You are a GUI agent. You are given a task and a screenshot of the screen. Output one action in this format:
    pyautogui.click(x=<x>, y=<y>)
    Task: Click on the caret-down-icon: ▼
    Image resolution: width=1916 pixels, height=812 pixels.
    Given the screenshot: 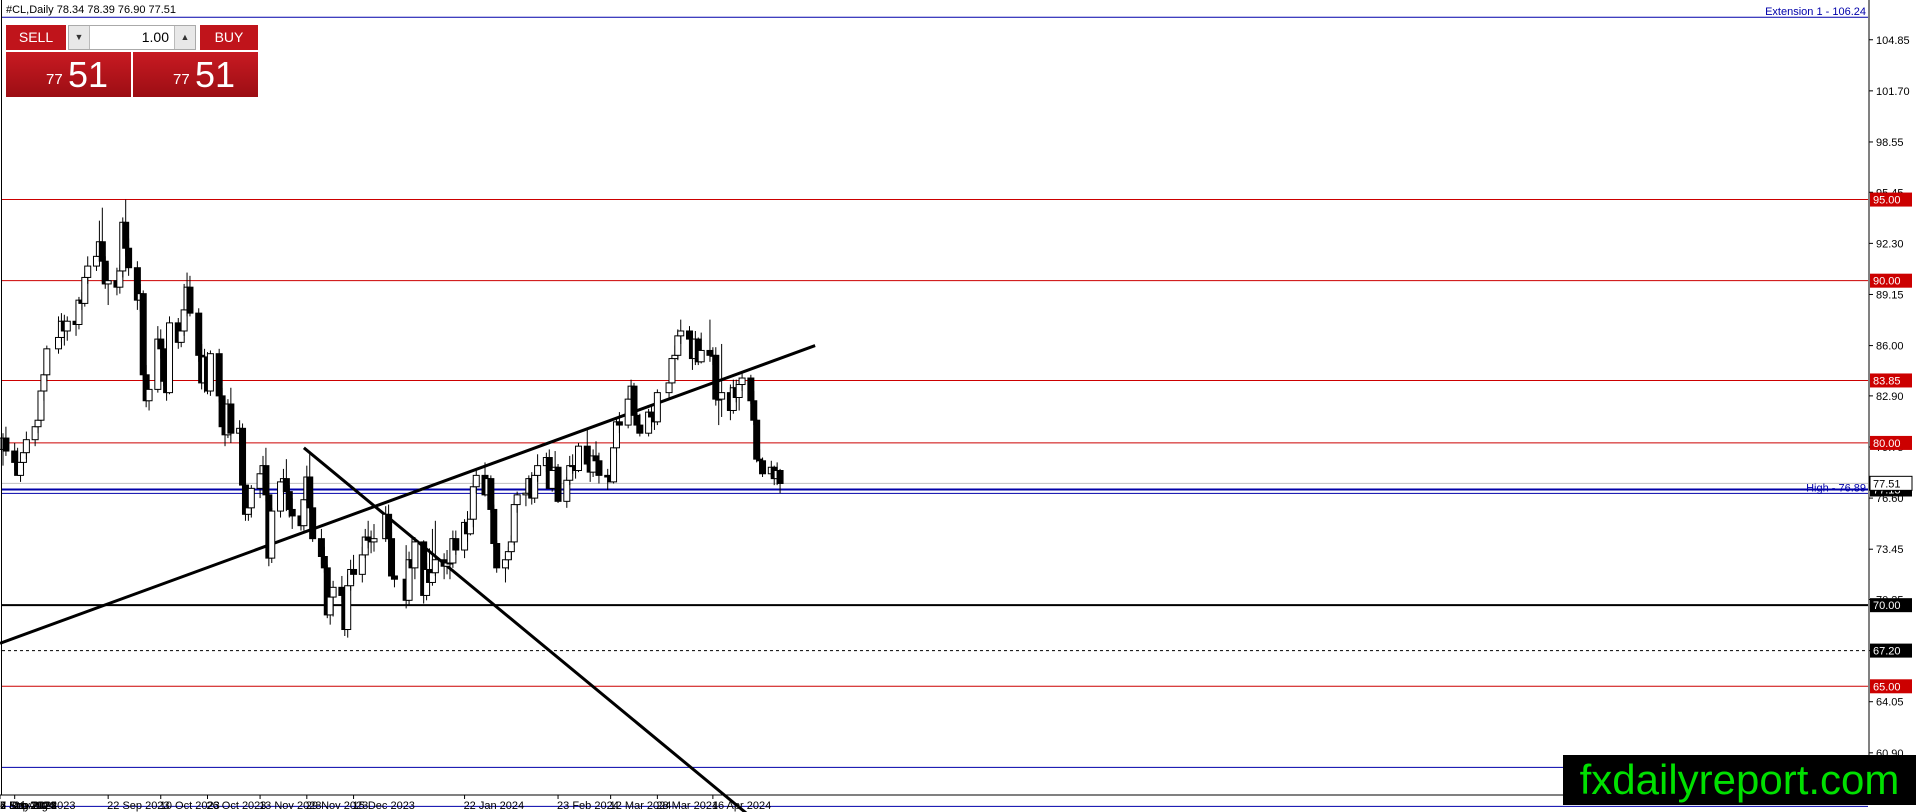 What is the action you would take?
    pyautogui.click(x=79, y=37)
    